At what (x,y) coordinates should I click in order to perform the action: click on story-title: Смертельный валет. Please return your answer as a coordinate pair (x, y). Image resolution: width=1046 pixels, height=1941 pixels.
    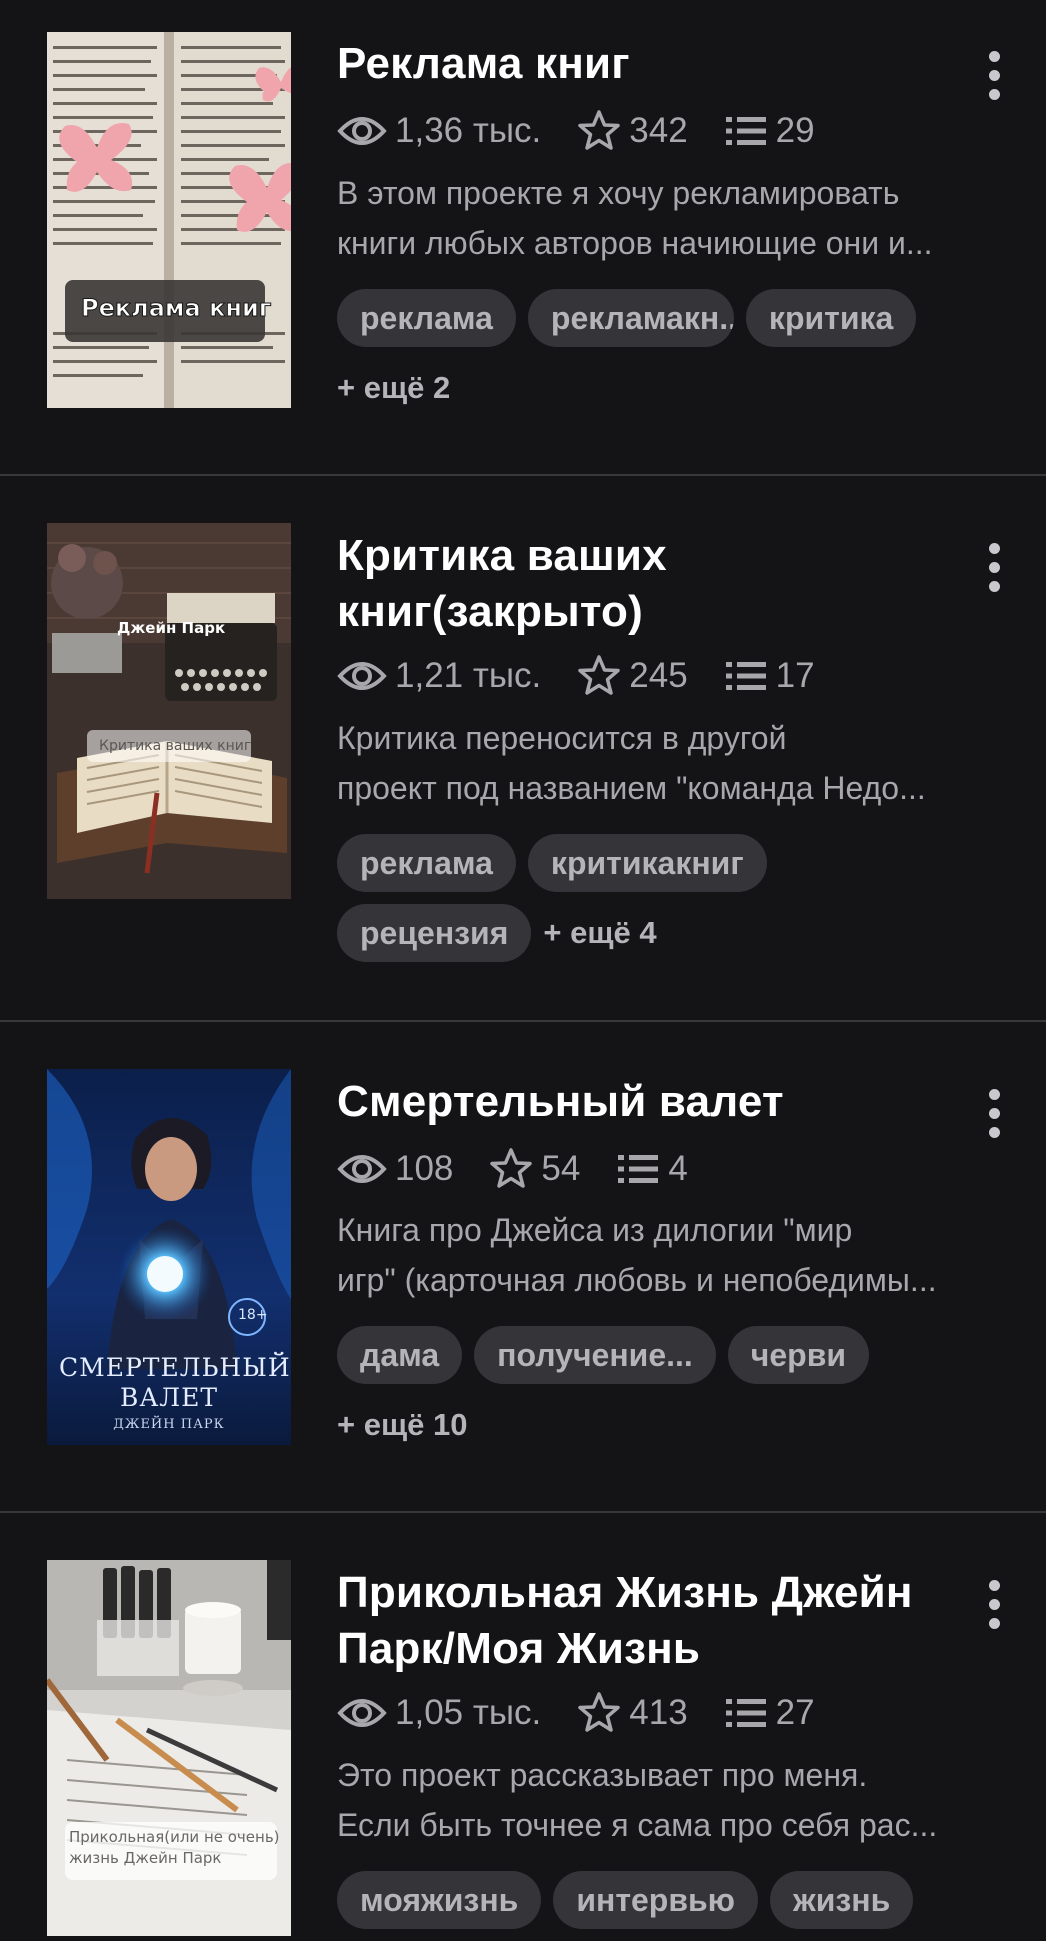
    Looking at the image, I should click on (637, 1102).